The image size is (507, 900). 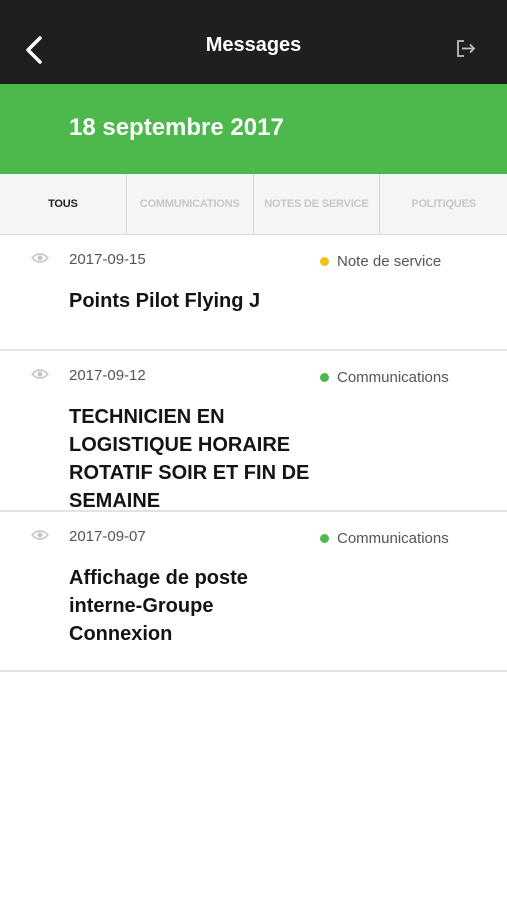 I want to click on tab-communications: COMMUNICATIONS, so click(x=190, y=204).